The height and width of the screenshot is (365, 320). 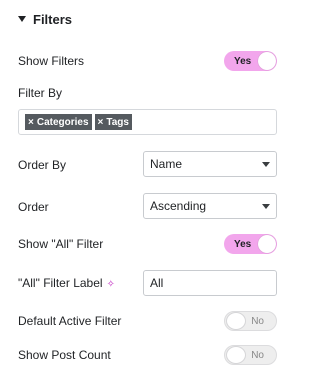 What do you see at coordinates (250, 355) in the screenshot?
I see `show-post-count-toggle: No` at bounding box center [250, 355].